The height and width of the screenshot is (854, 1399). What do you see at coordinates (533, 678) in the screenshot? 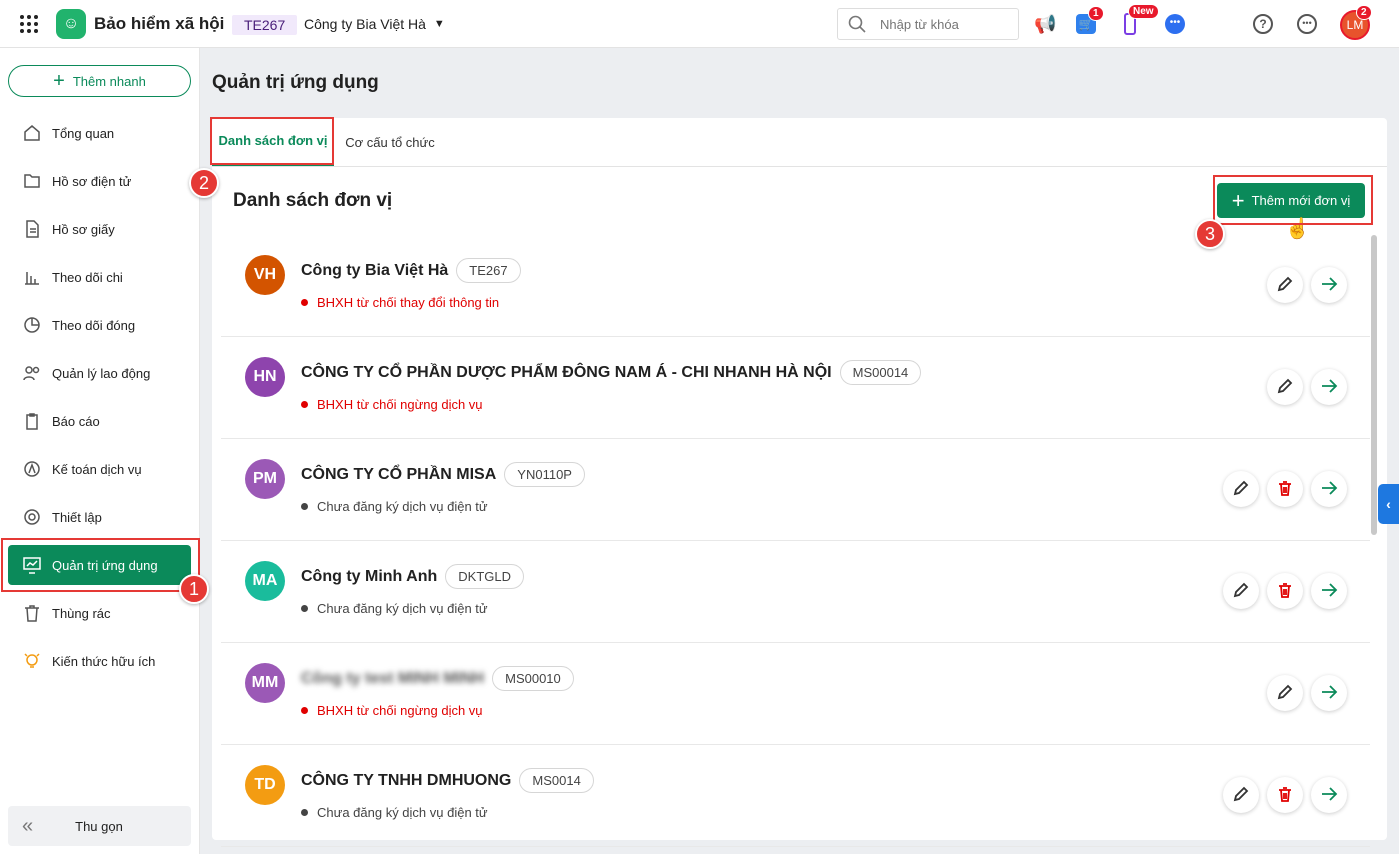
I see `unit-code-badge: MS00010` at bounding box center [533, 678].